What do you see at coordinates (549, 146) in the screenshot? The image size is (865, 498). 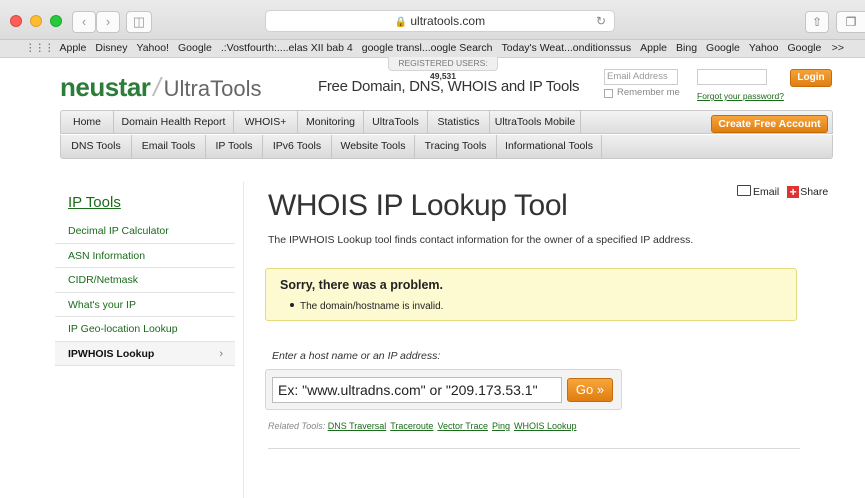 I see `nav-item-informational-tools: Informational Tools` at bounding box center [549, 146].